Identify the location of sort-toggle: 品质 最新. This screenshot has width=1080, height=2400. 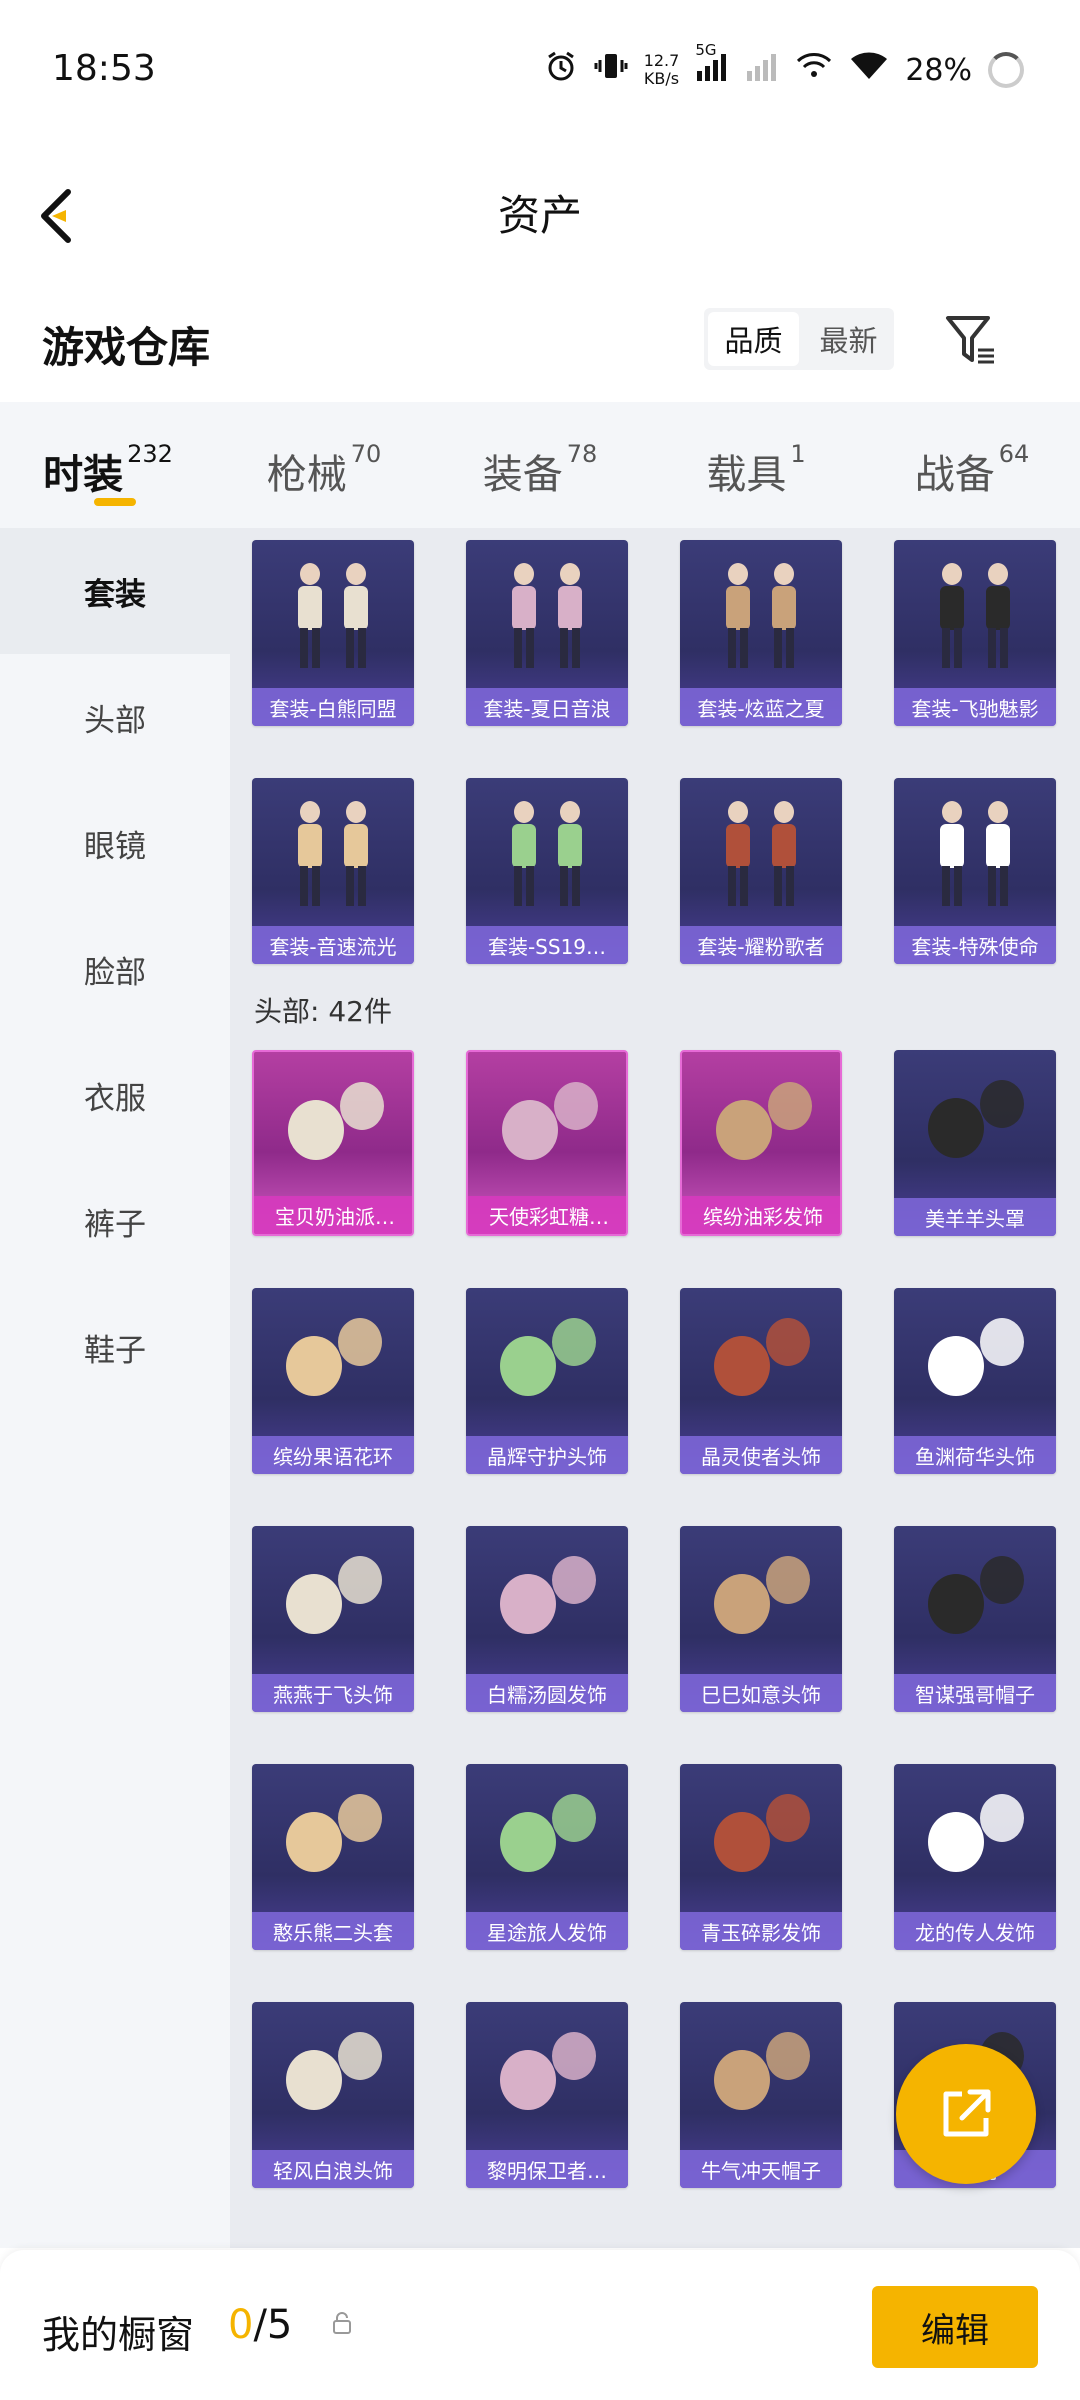
(799, 339).